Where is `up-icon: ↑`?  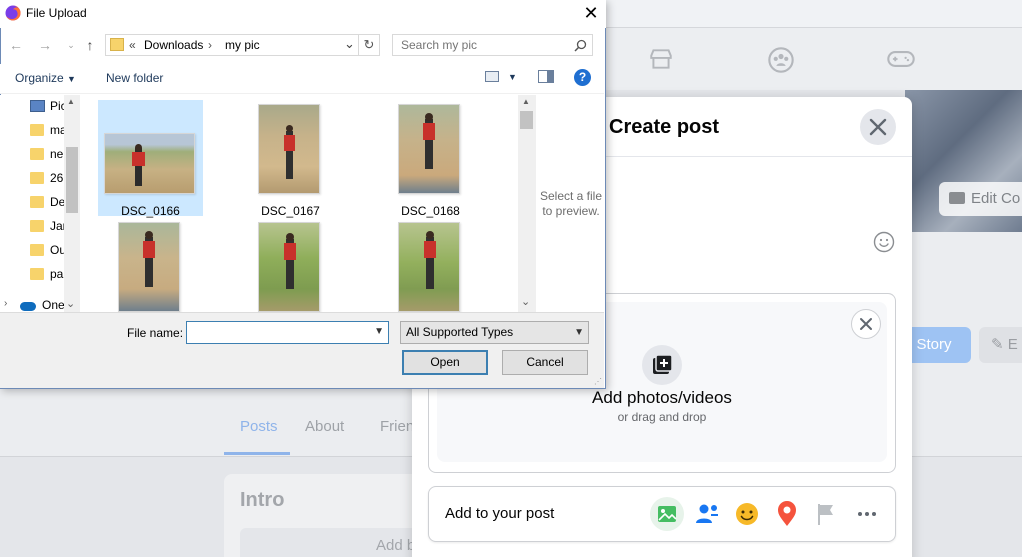 up-icon: ↑ is located at coordinates (90, 45).